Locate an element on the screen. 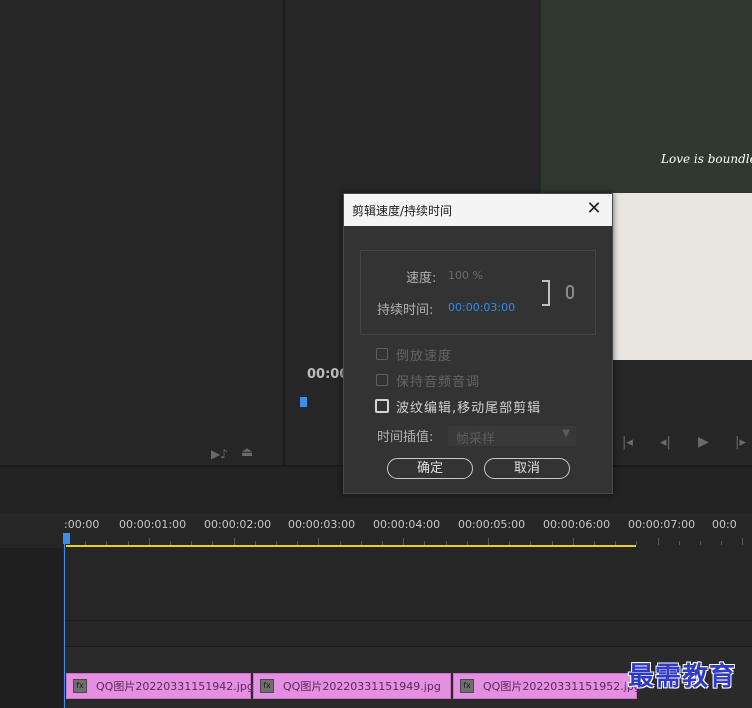 This screenshot has width=752, height=708. ripple-edit-label: 波纹编辑,移动尾部剪辑 is located at coordinates (469, 408).